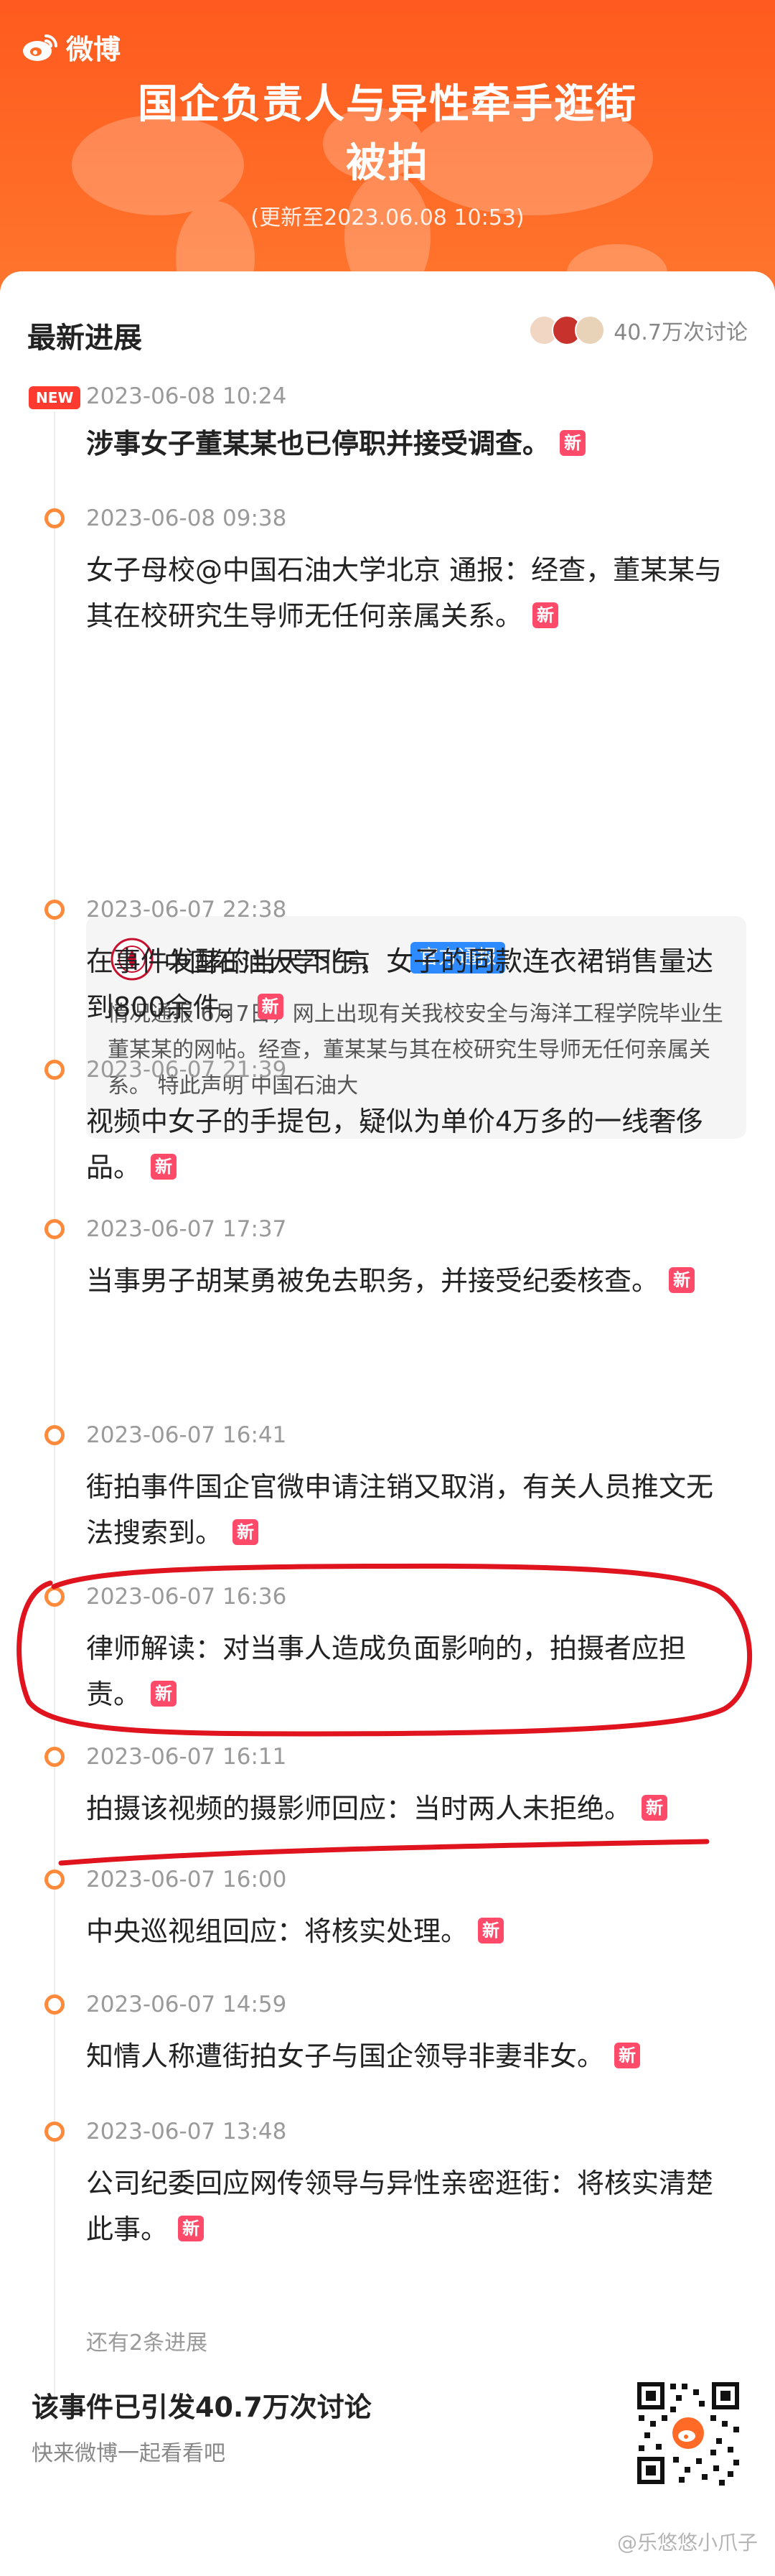 The image size is (775, 2576). I want to click on timeline-text: 在事件发酵的当天下午，女子的同款连衣裙销售量达到800余件。新, so click(400, 984).